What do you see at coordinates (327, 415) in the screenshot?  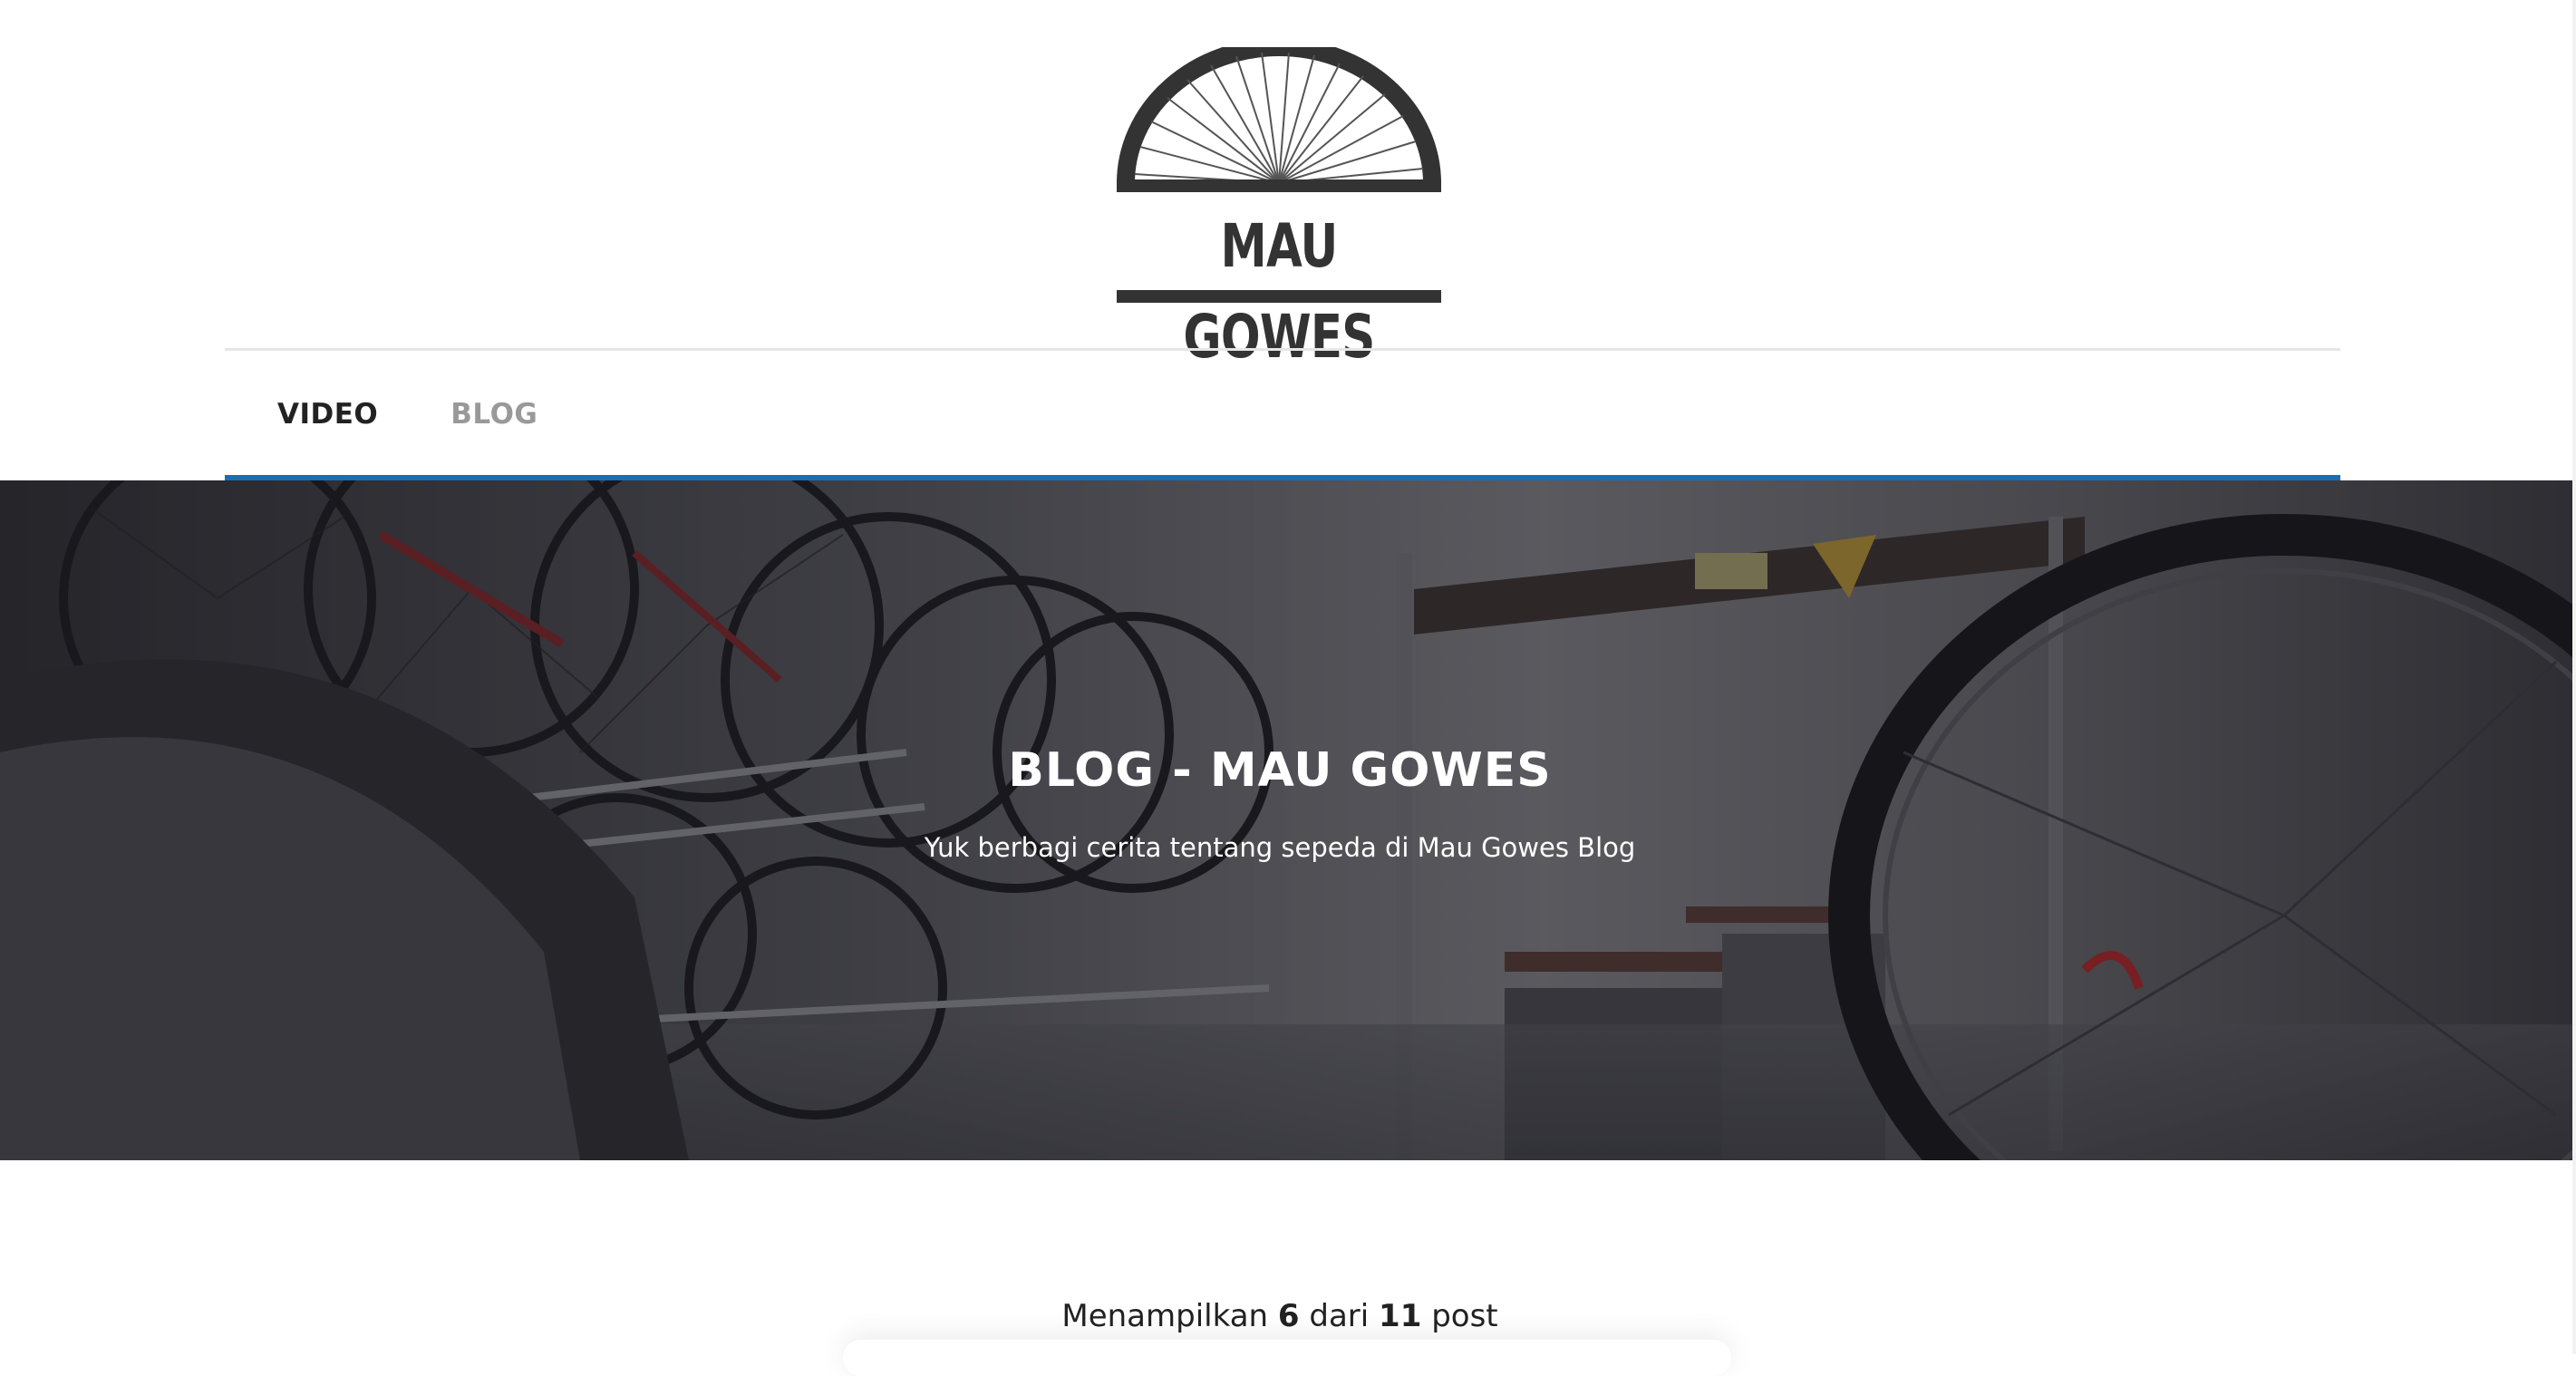 I see `nav-item-video: VIDEO` at bounding box center [327, 415].